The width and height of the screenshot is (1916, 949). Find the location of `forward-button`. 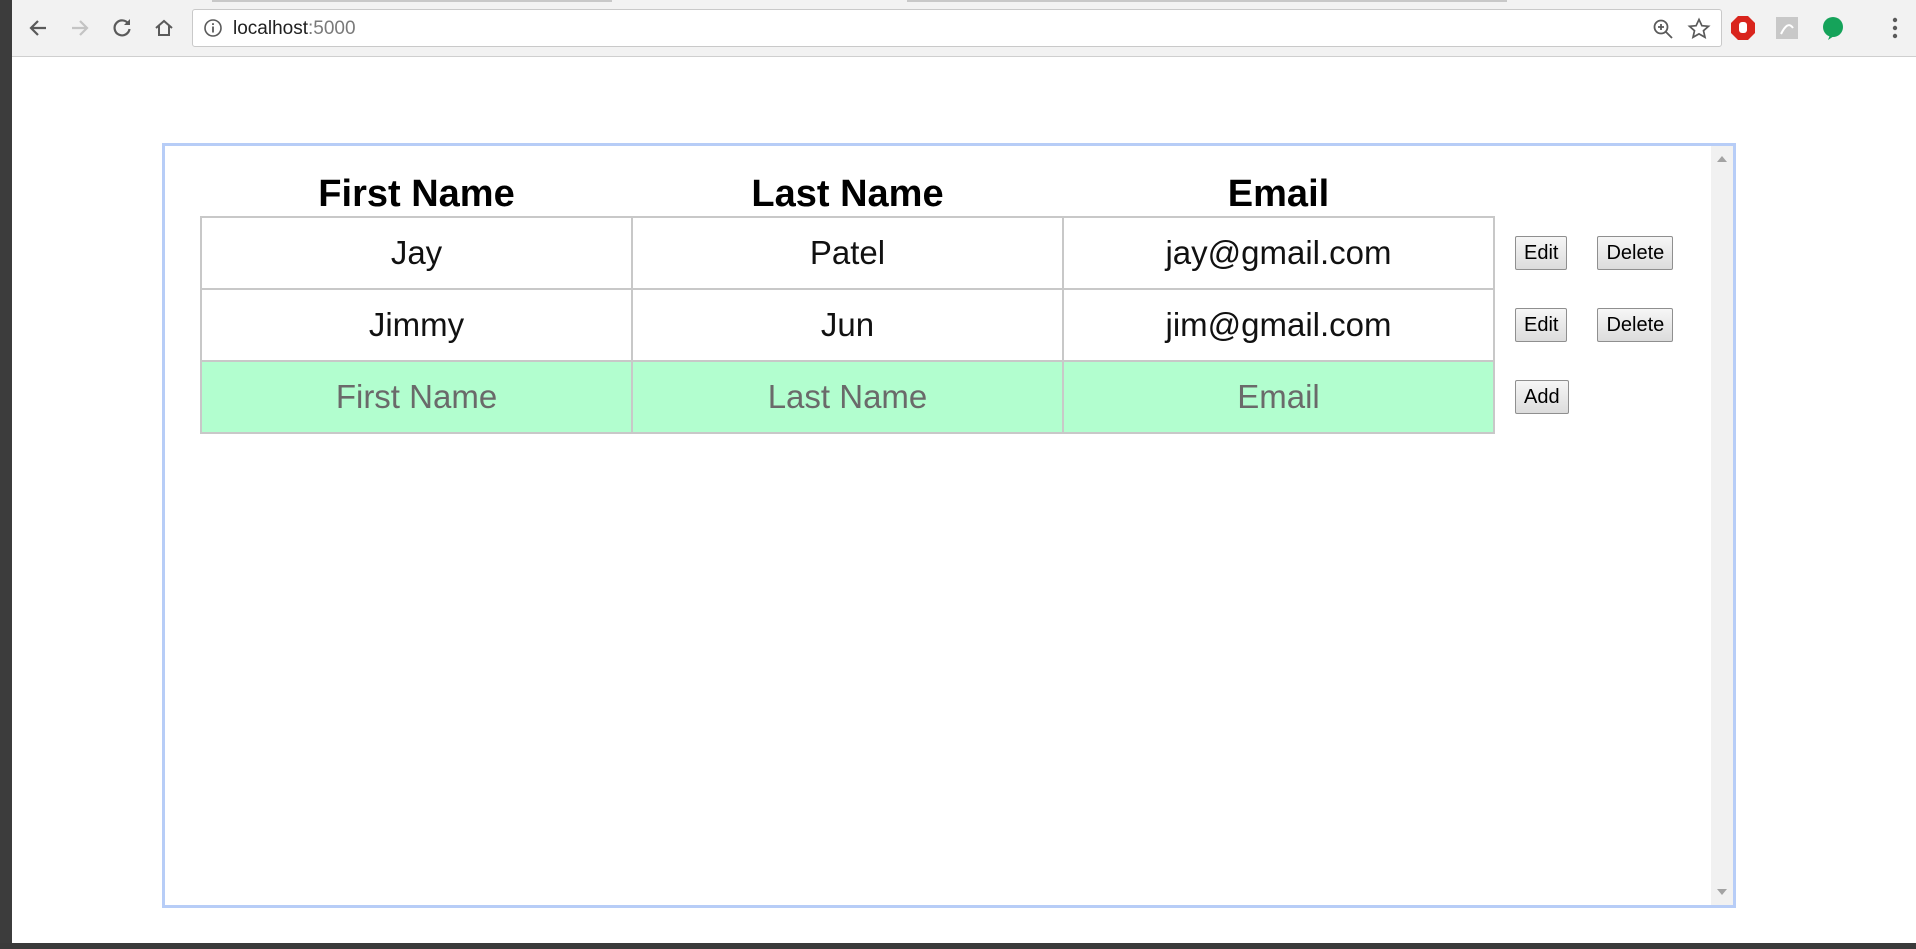

forward-button is located at coordinates (80, 28).